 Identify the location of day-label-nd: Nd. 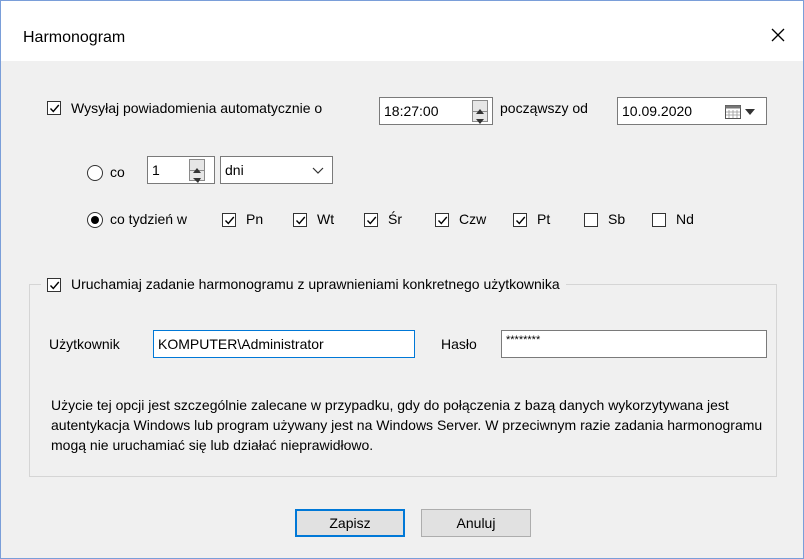
(685, 219).